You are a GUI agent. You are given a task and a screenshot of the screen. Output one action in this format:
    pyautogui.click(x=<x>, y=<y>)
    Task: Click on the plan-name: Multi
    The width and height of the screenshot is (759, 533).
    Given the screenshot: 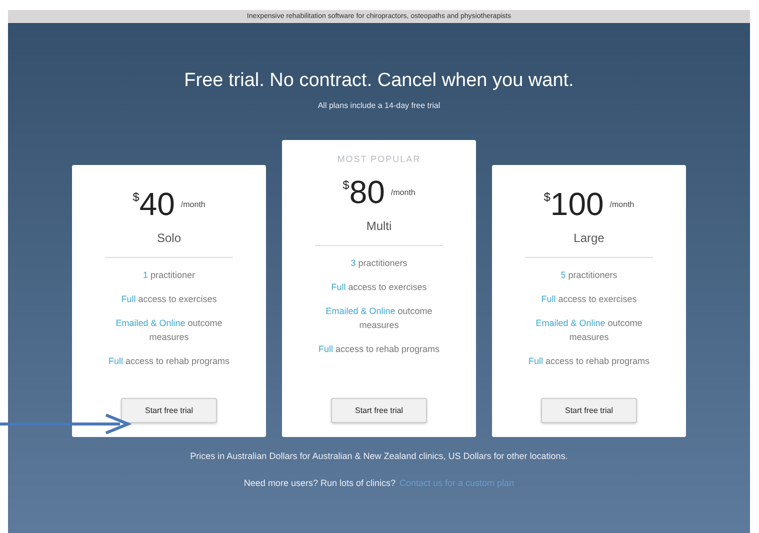 What is the action you would take?
    pyautogui.click(x=379, y=226)
    